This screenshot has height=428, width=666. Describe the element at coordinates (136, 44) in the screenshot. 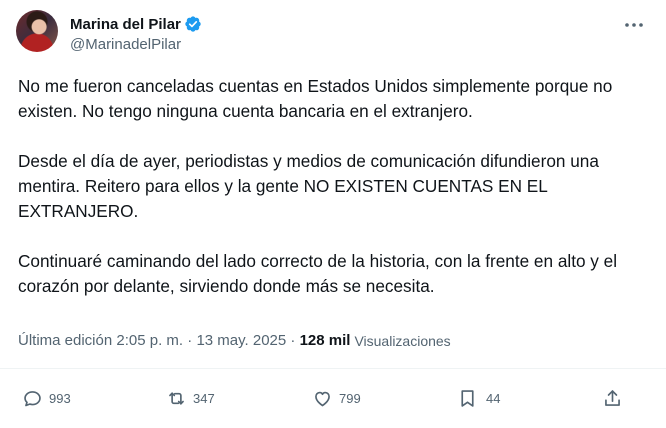

I see `handle: @MarinadelPilar` at that location.